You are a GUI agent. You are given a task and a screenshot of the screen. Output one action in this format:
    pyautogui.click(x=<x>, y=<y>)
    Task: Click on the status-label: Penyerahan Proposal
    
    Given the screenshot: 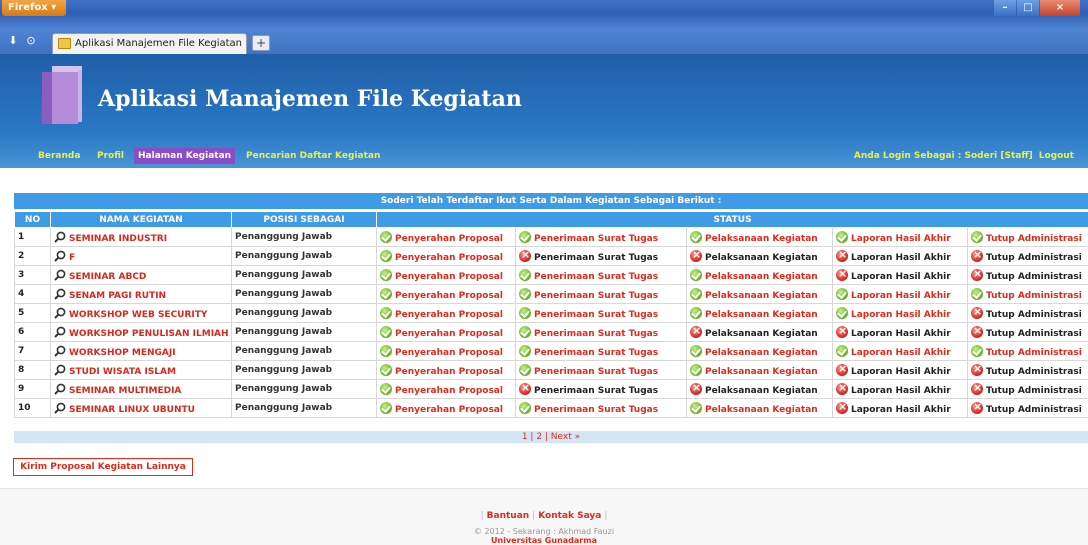 What is the action you would take?
    pyautogui.click(x=449, y=390)
    